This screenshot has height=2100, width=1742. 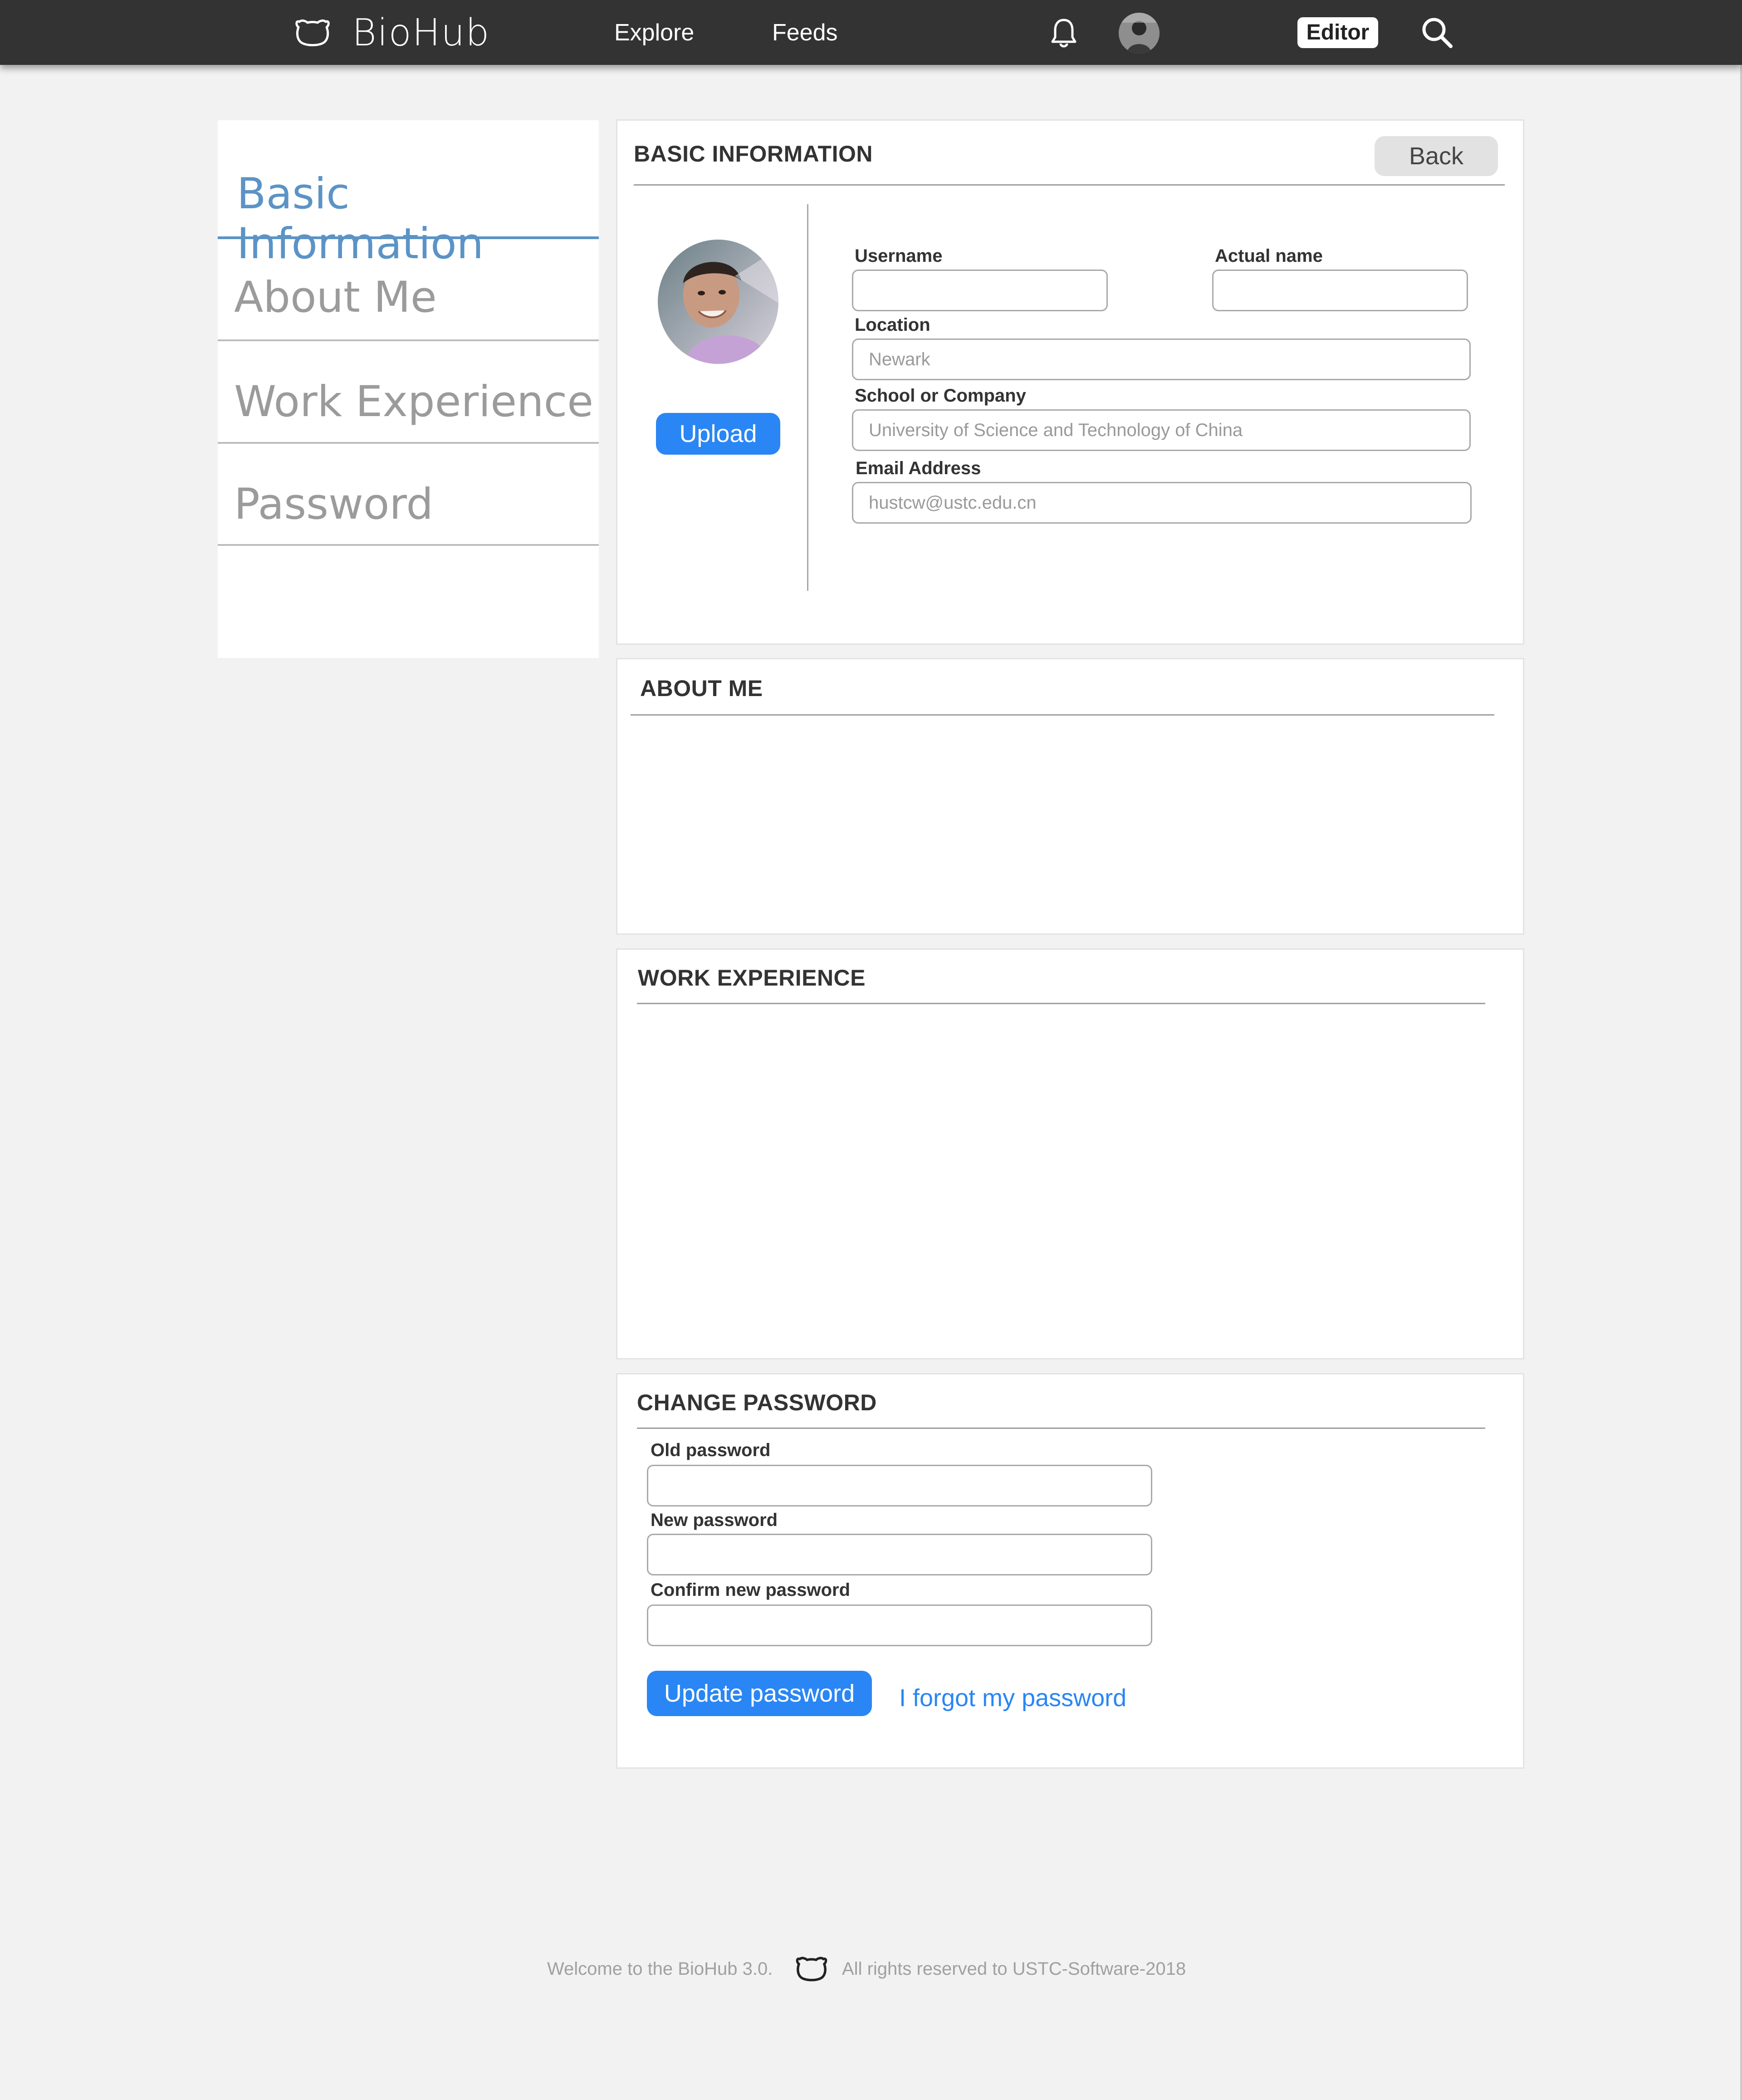 I want to click on actual-name-input, so click(x=1340, y=290).